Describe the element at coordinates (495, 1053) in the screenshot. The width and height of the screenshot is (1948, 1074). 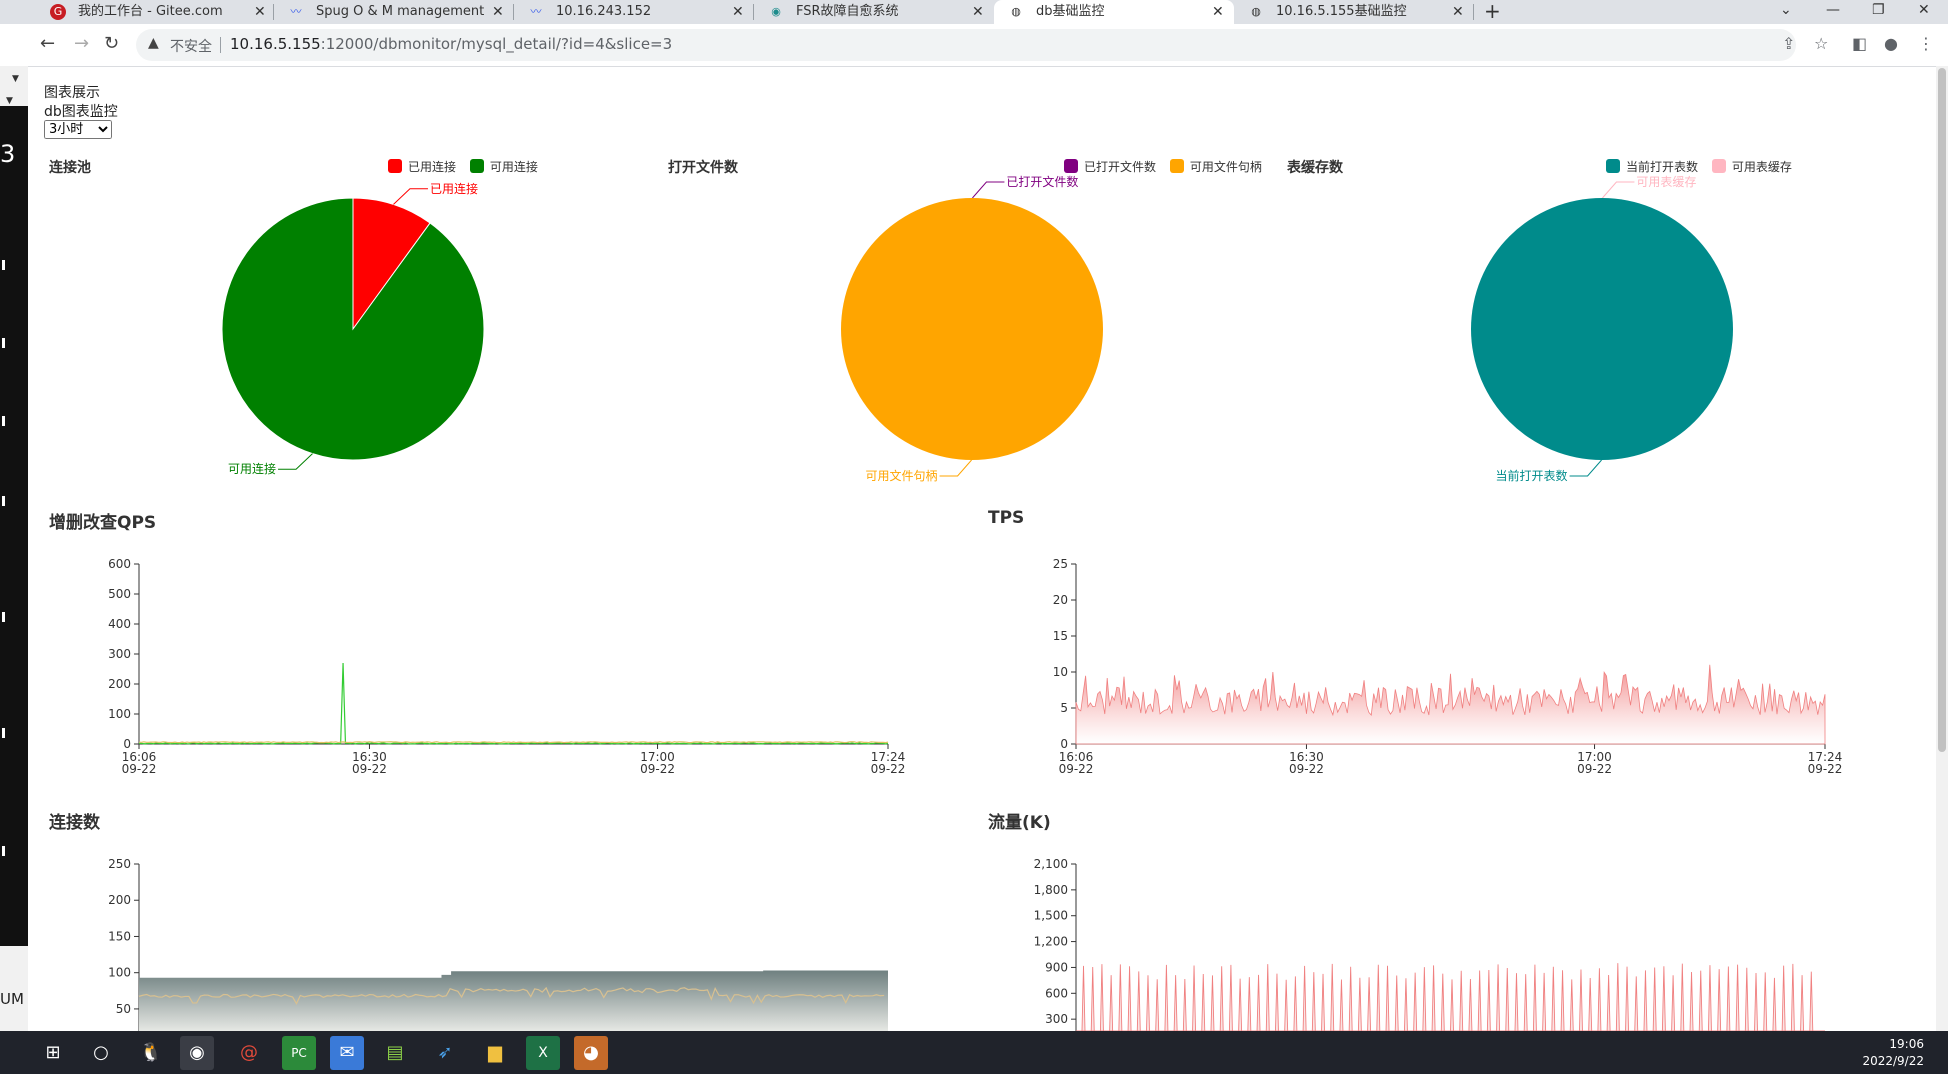
I see `folder-icon: ▆` at that location.